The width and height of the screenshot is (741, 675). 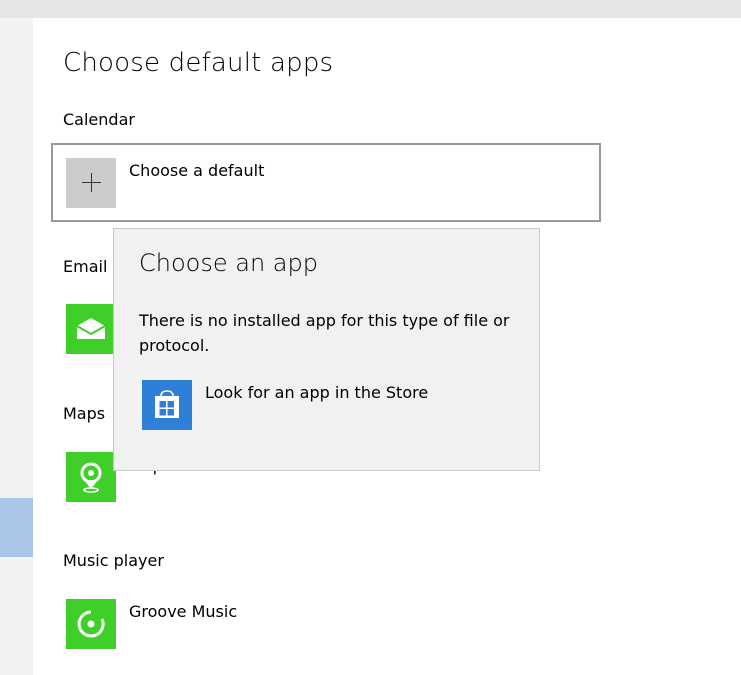 What do you see at coordinates (91, 624) in the screenshot?
I see `groove-music-icon` at bounding box center [91, 624].